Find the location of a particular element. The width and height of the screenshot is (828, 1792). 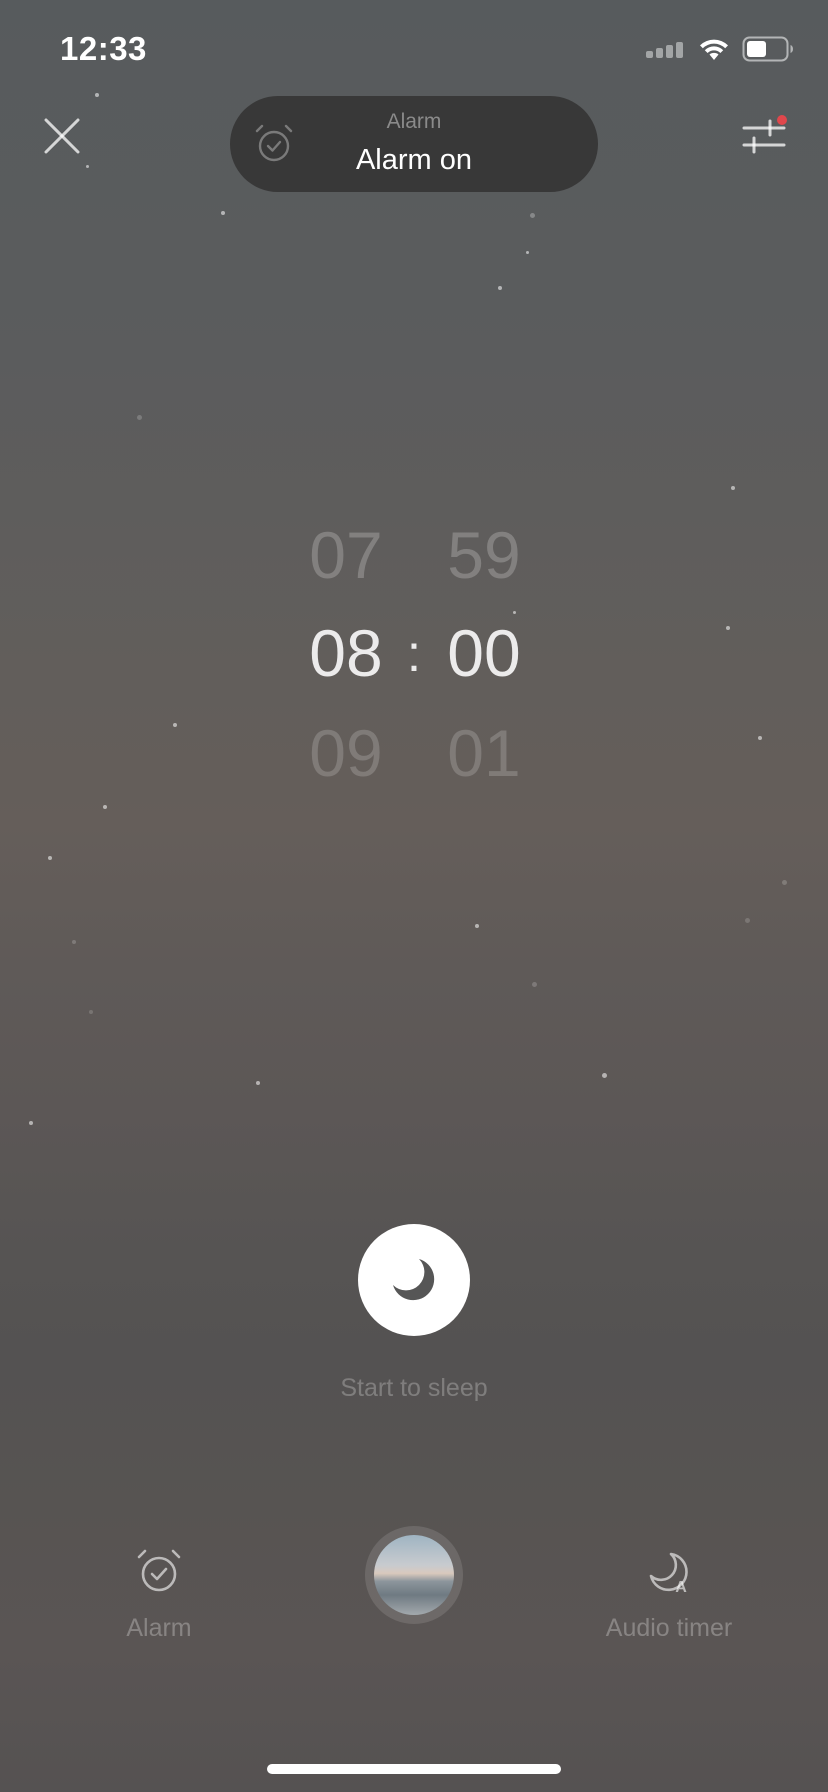

minute-selected: 00 is located at coordinates (484, 653).